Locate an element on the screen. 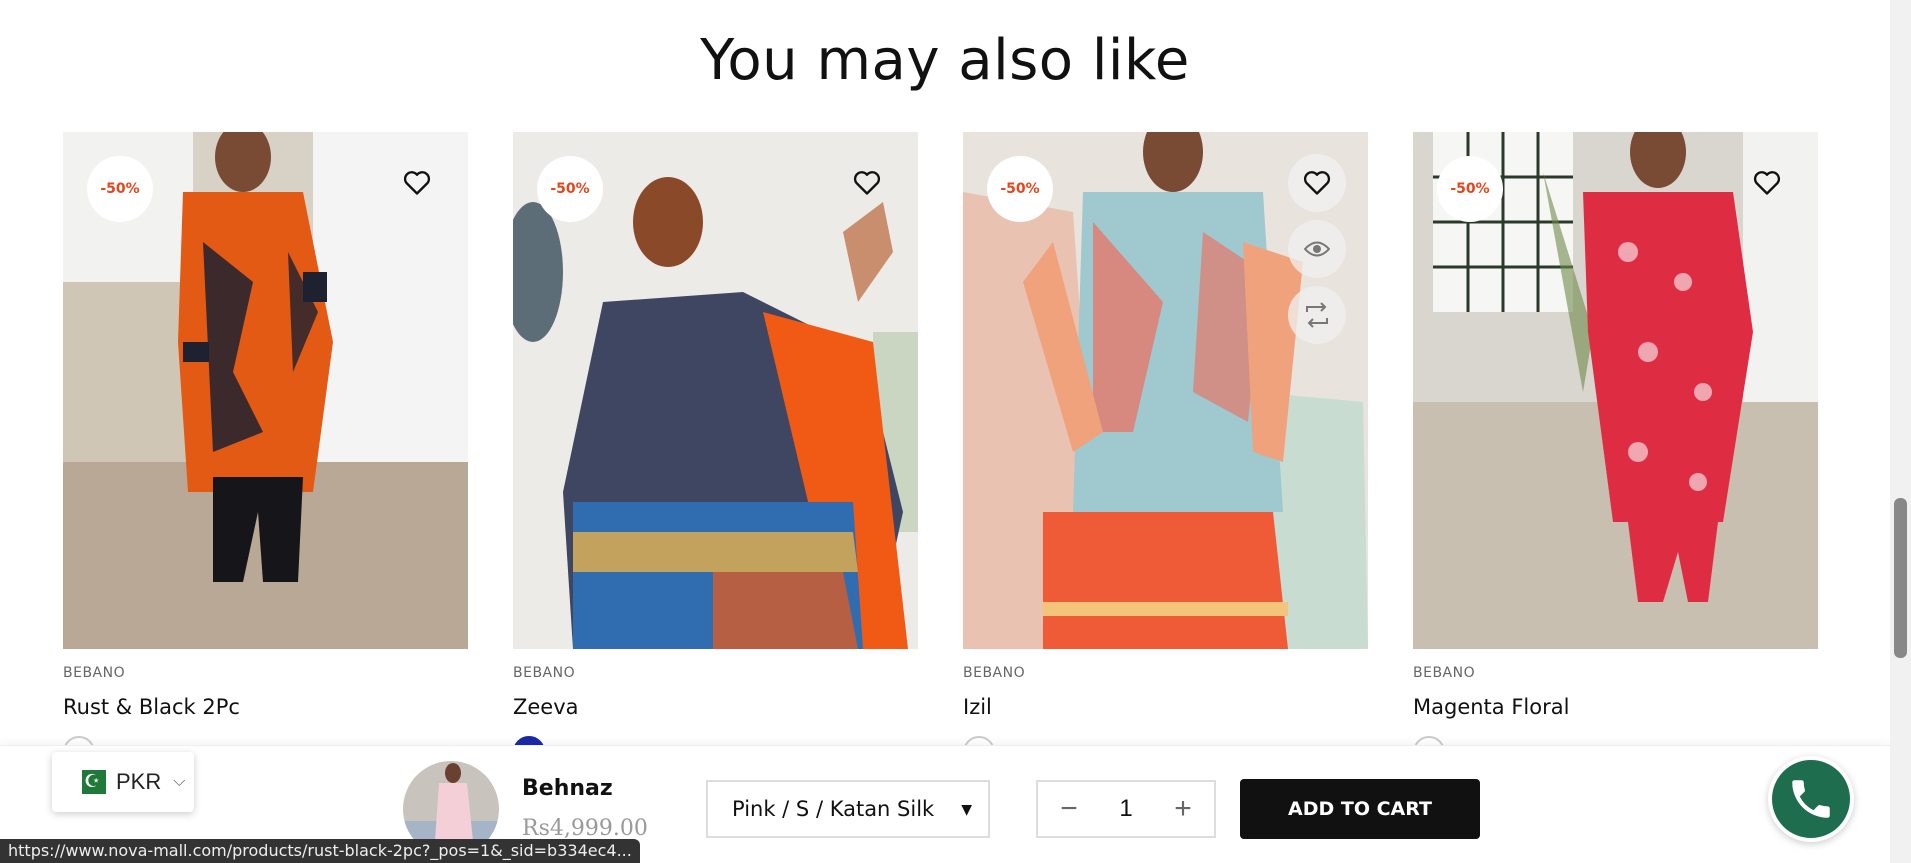 The height and width of the screenshot is (863, 1911). eye-icon is located at coordinates (1317, 249).